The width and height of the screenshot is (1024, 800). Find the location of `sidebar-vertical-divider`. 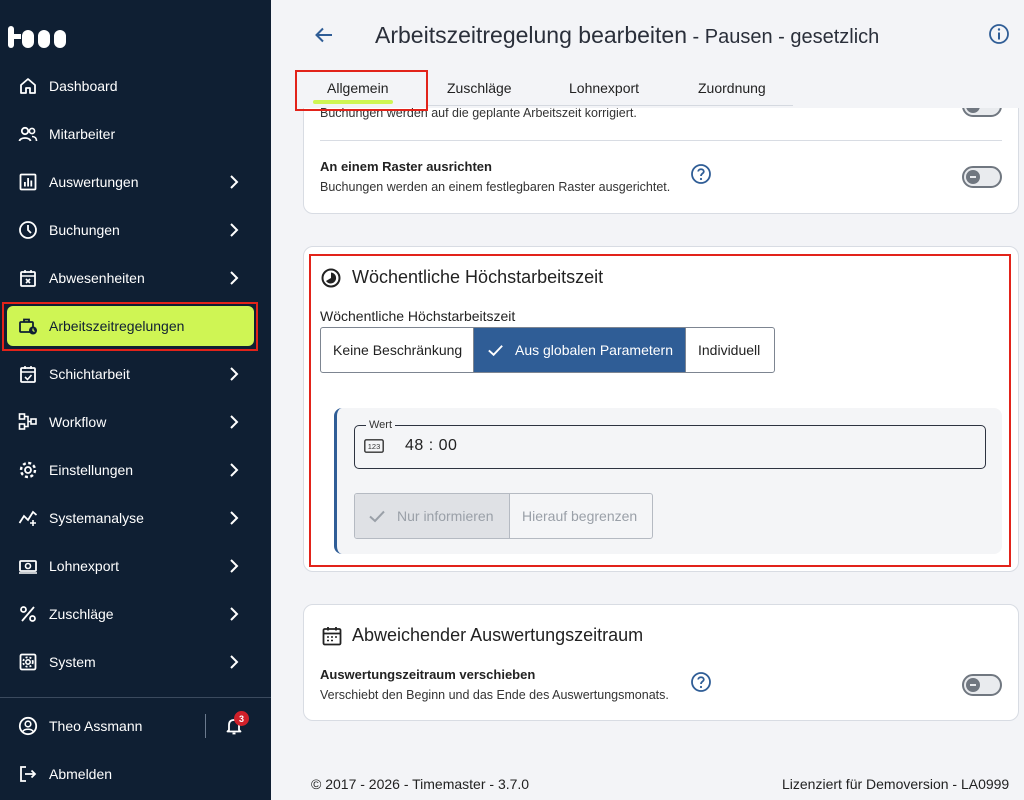

sidebar-vertical-divider is located at coordinates (205, 726).